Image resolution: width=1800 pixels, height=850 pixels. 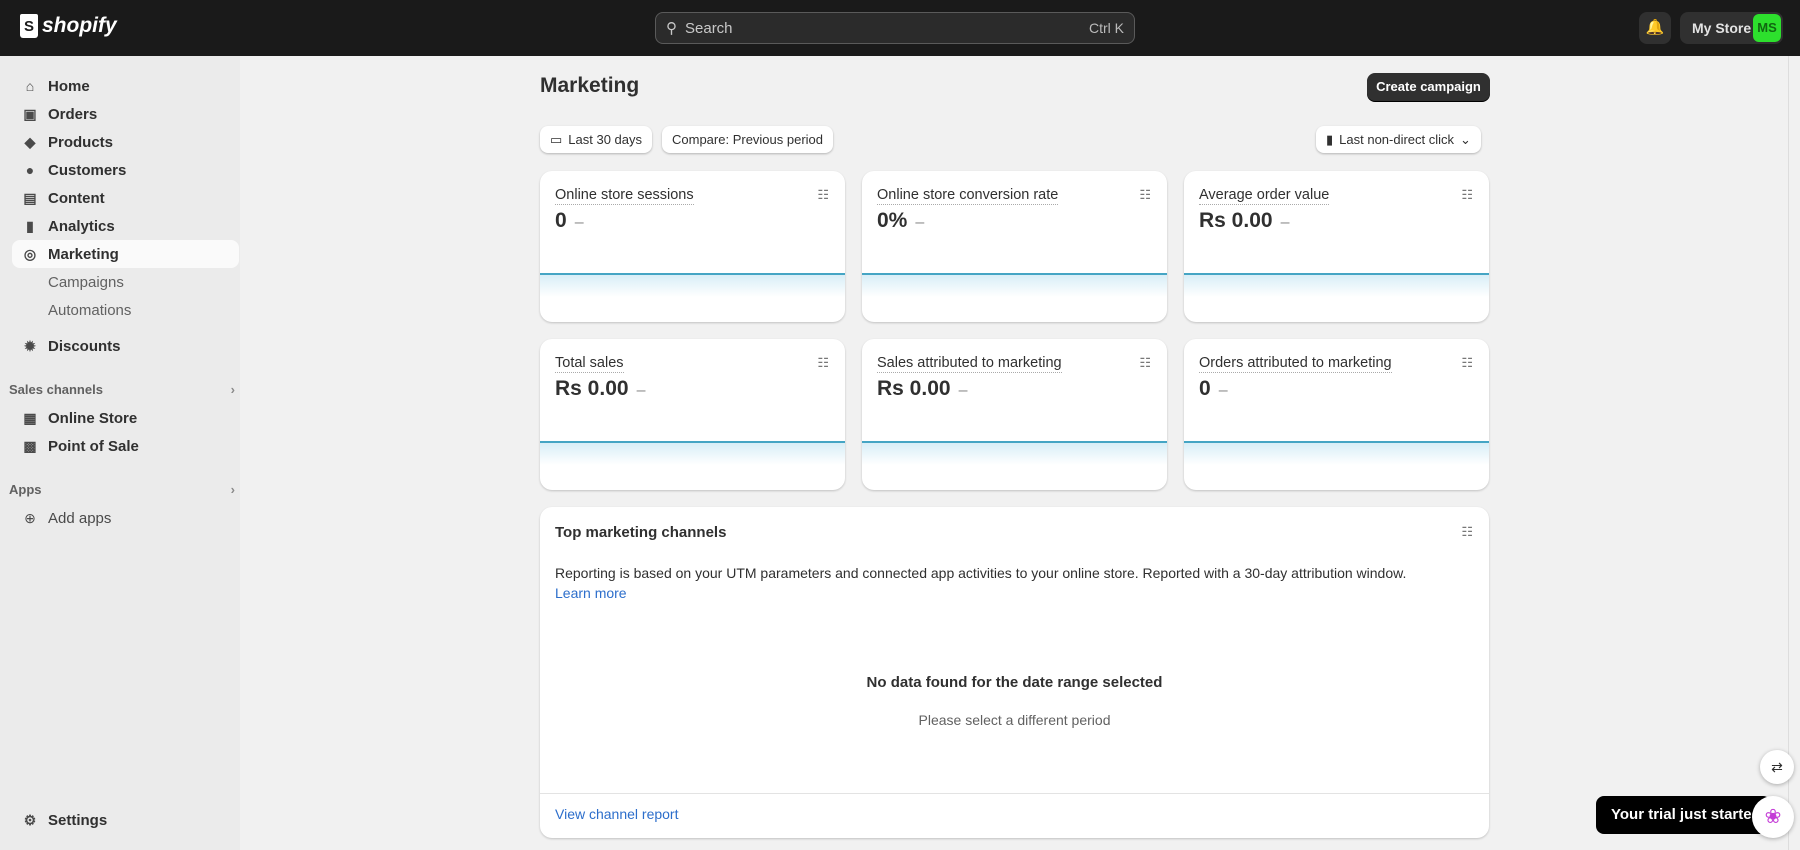 I want to click on store-icon: ▦, so click(x=30, y=417).